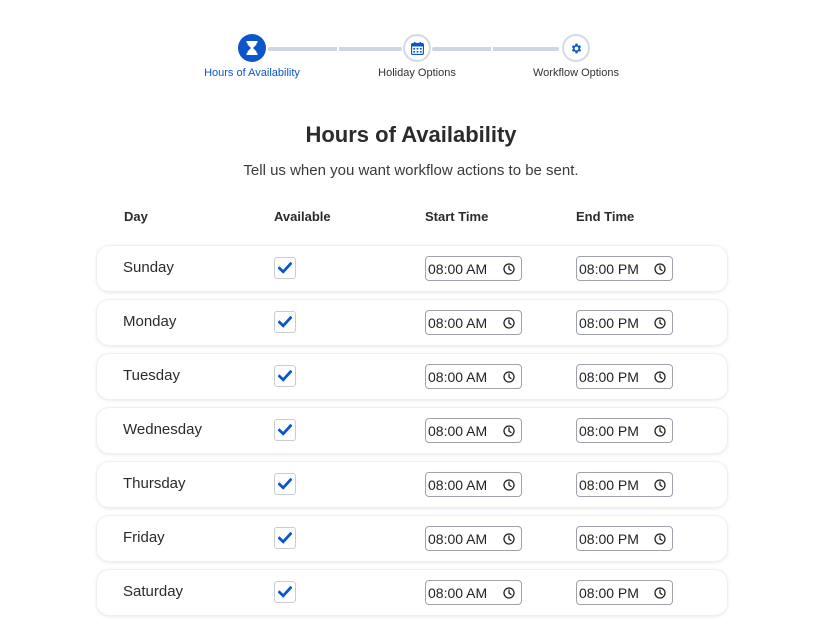 The image size is (835, 624). What do you see at coordinates (417, 48) in the screenshot?
I see `calendar-icon` at bounding box center [417, 48].